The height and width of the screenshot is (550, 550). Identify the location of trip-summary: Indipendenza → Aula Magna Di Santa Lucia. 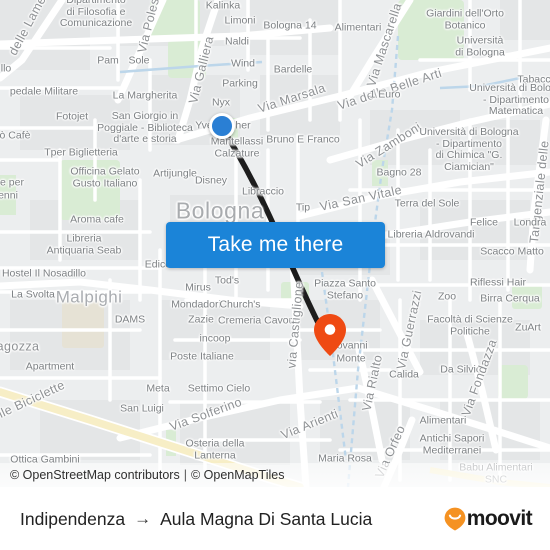
(232, 519).